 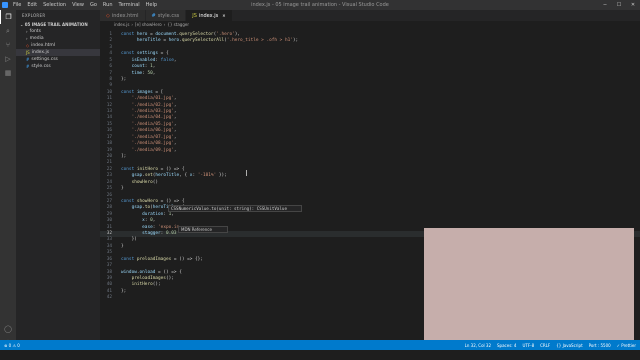 I want to click on line-number: 26, so click(x=109, y=195).